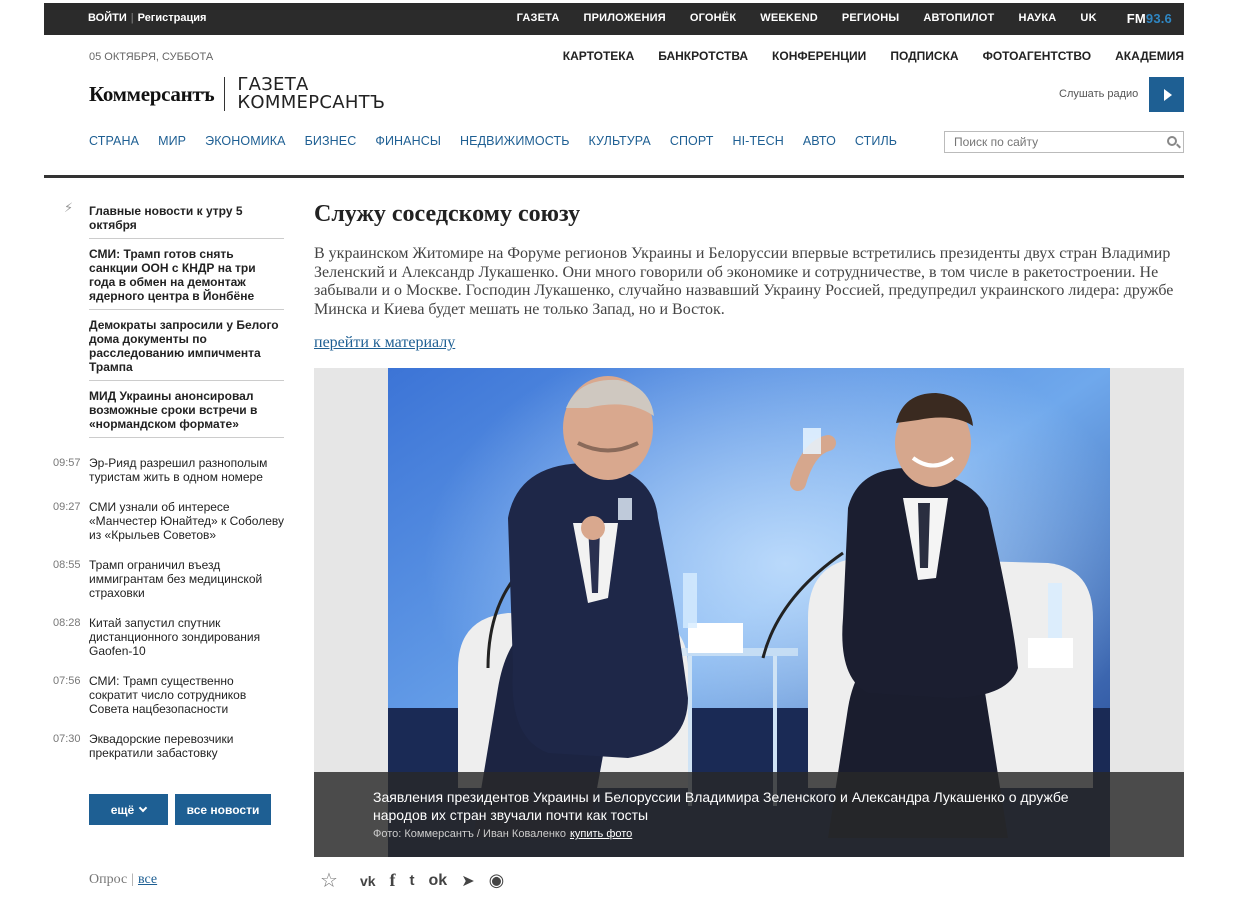 The image size is (1239, 900). What do you see at coordinates (368, 881) in the screenshot?
I see `vk-icon: vk` at bounding box center [368, 881].